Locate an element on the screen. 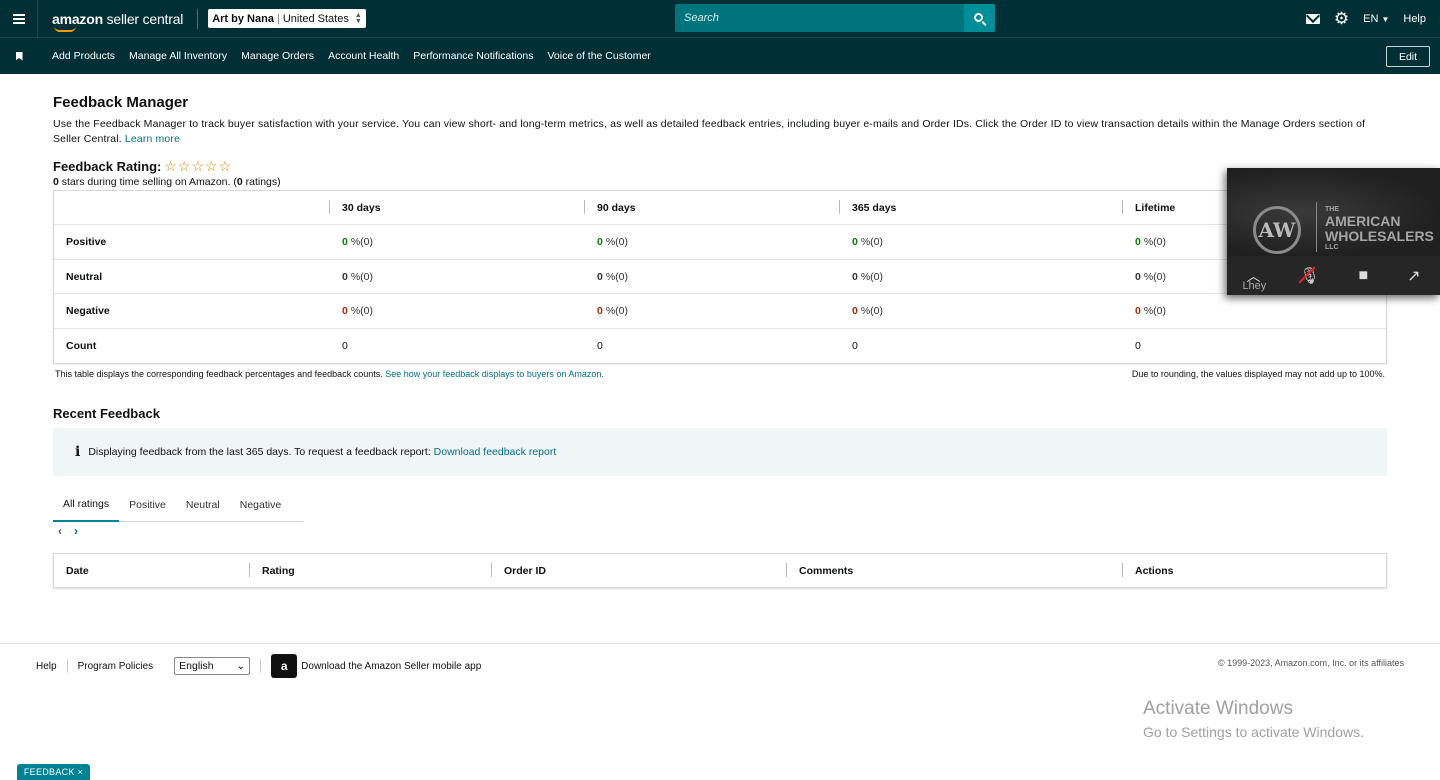  metrics-row-neutral: Neutral 0 %(0) 0 %(0) 0 %(0) 0 %(0) is located at coordinates (720, 277).